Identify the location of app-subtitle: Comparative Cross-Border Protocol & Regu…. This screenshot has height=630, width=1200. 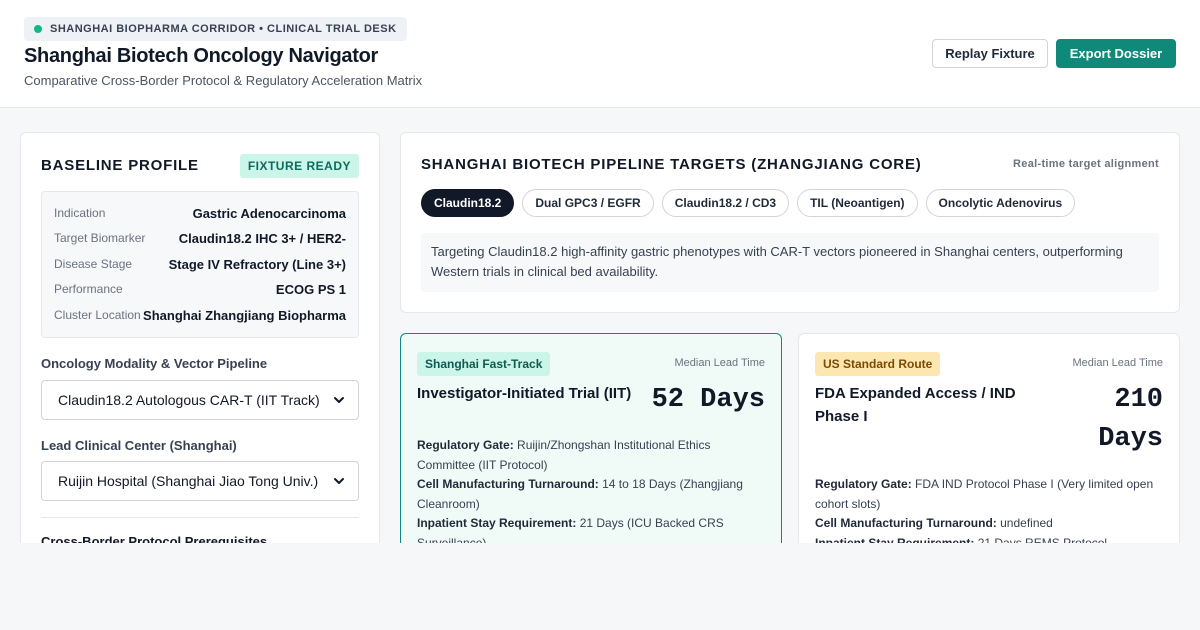
(223, 80).